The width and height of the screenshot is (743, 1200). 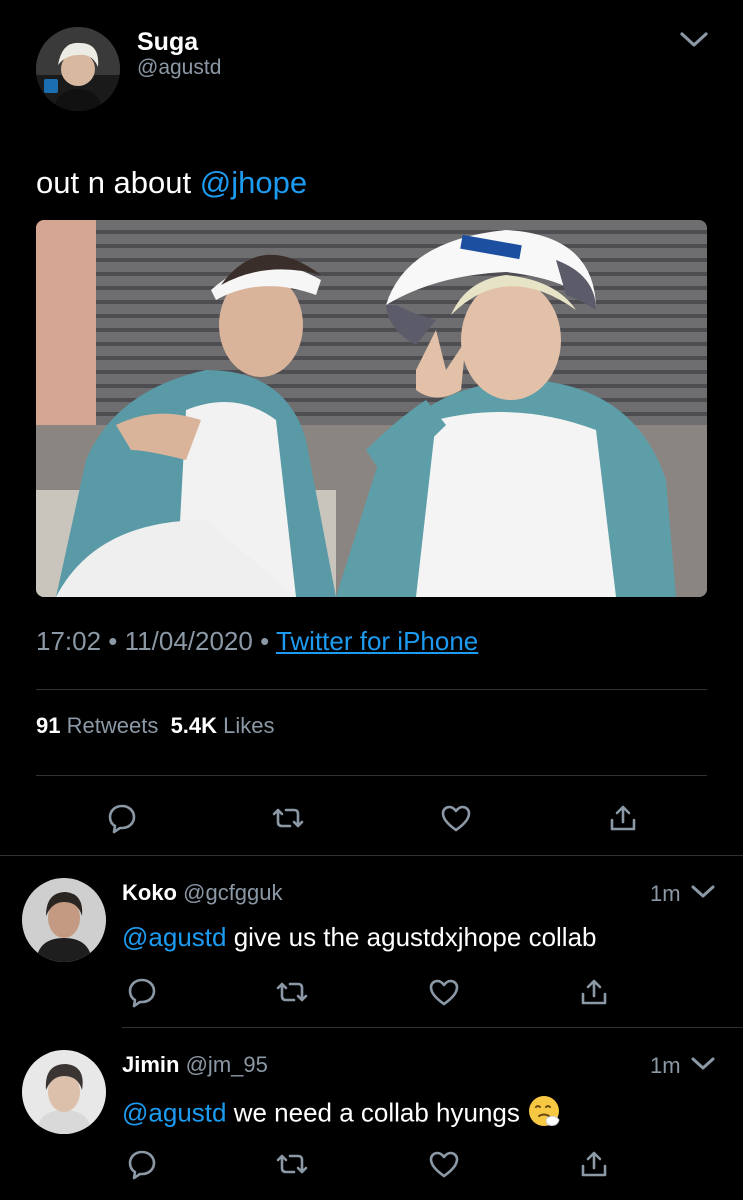 What do you see at coordinates (78, 69) in the screenshot?
I see `author-avatar` at bounding box center [78, 69].